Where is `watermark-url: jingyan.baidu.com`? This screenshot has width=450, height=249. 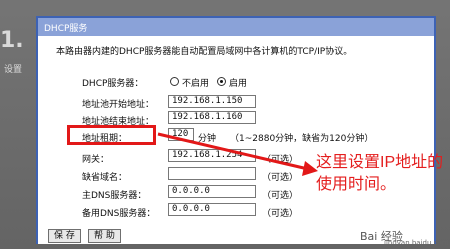
watermark-url: jingyan.baidu.com is located at coordinates (416, 243).